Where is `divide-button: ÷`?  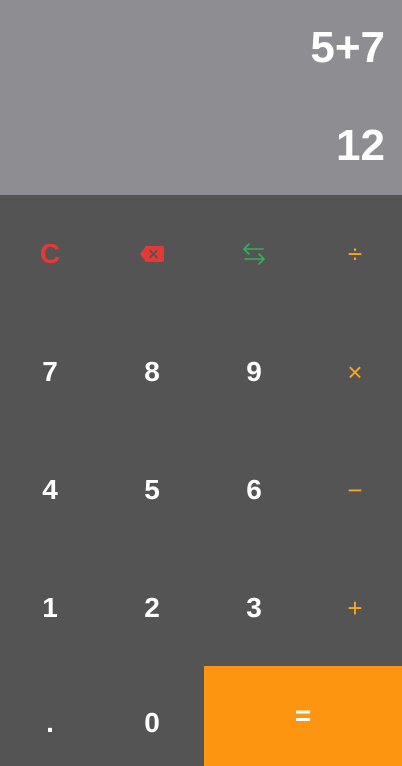
divide-button: ÷ is located at coordinates (353, 254).